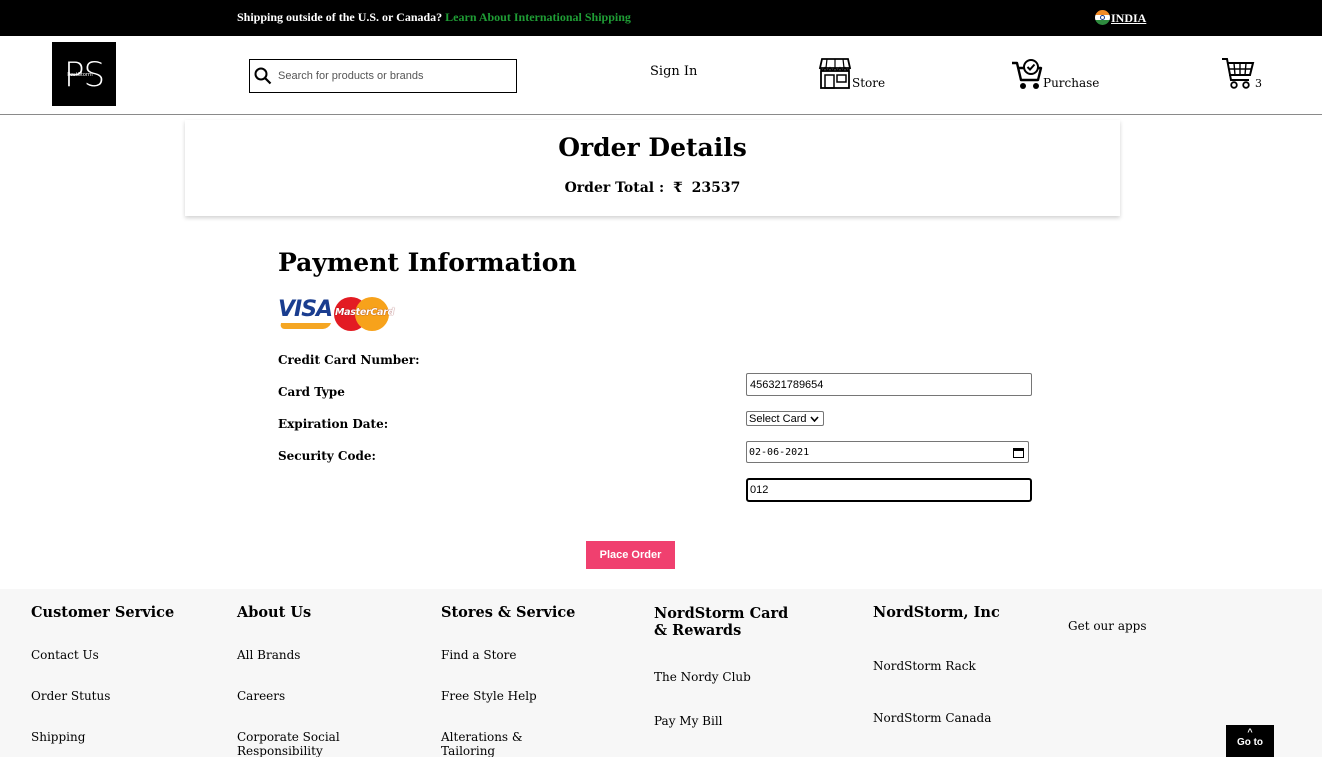  What do you see at coordinates (673, 71) in the screenshot?
I see `sign-in-link: Sign In` at bounding box center [673, 71].